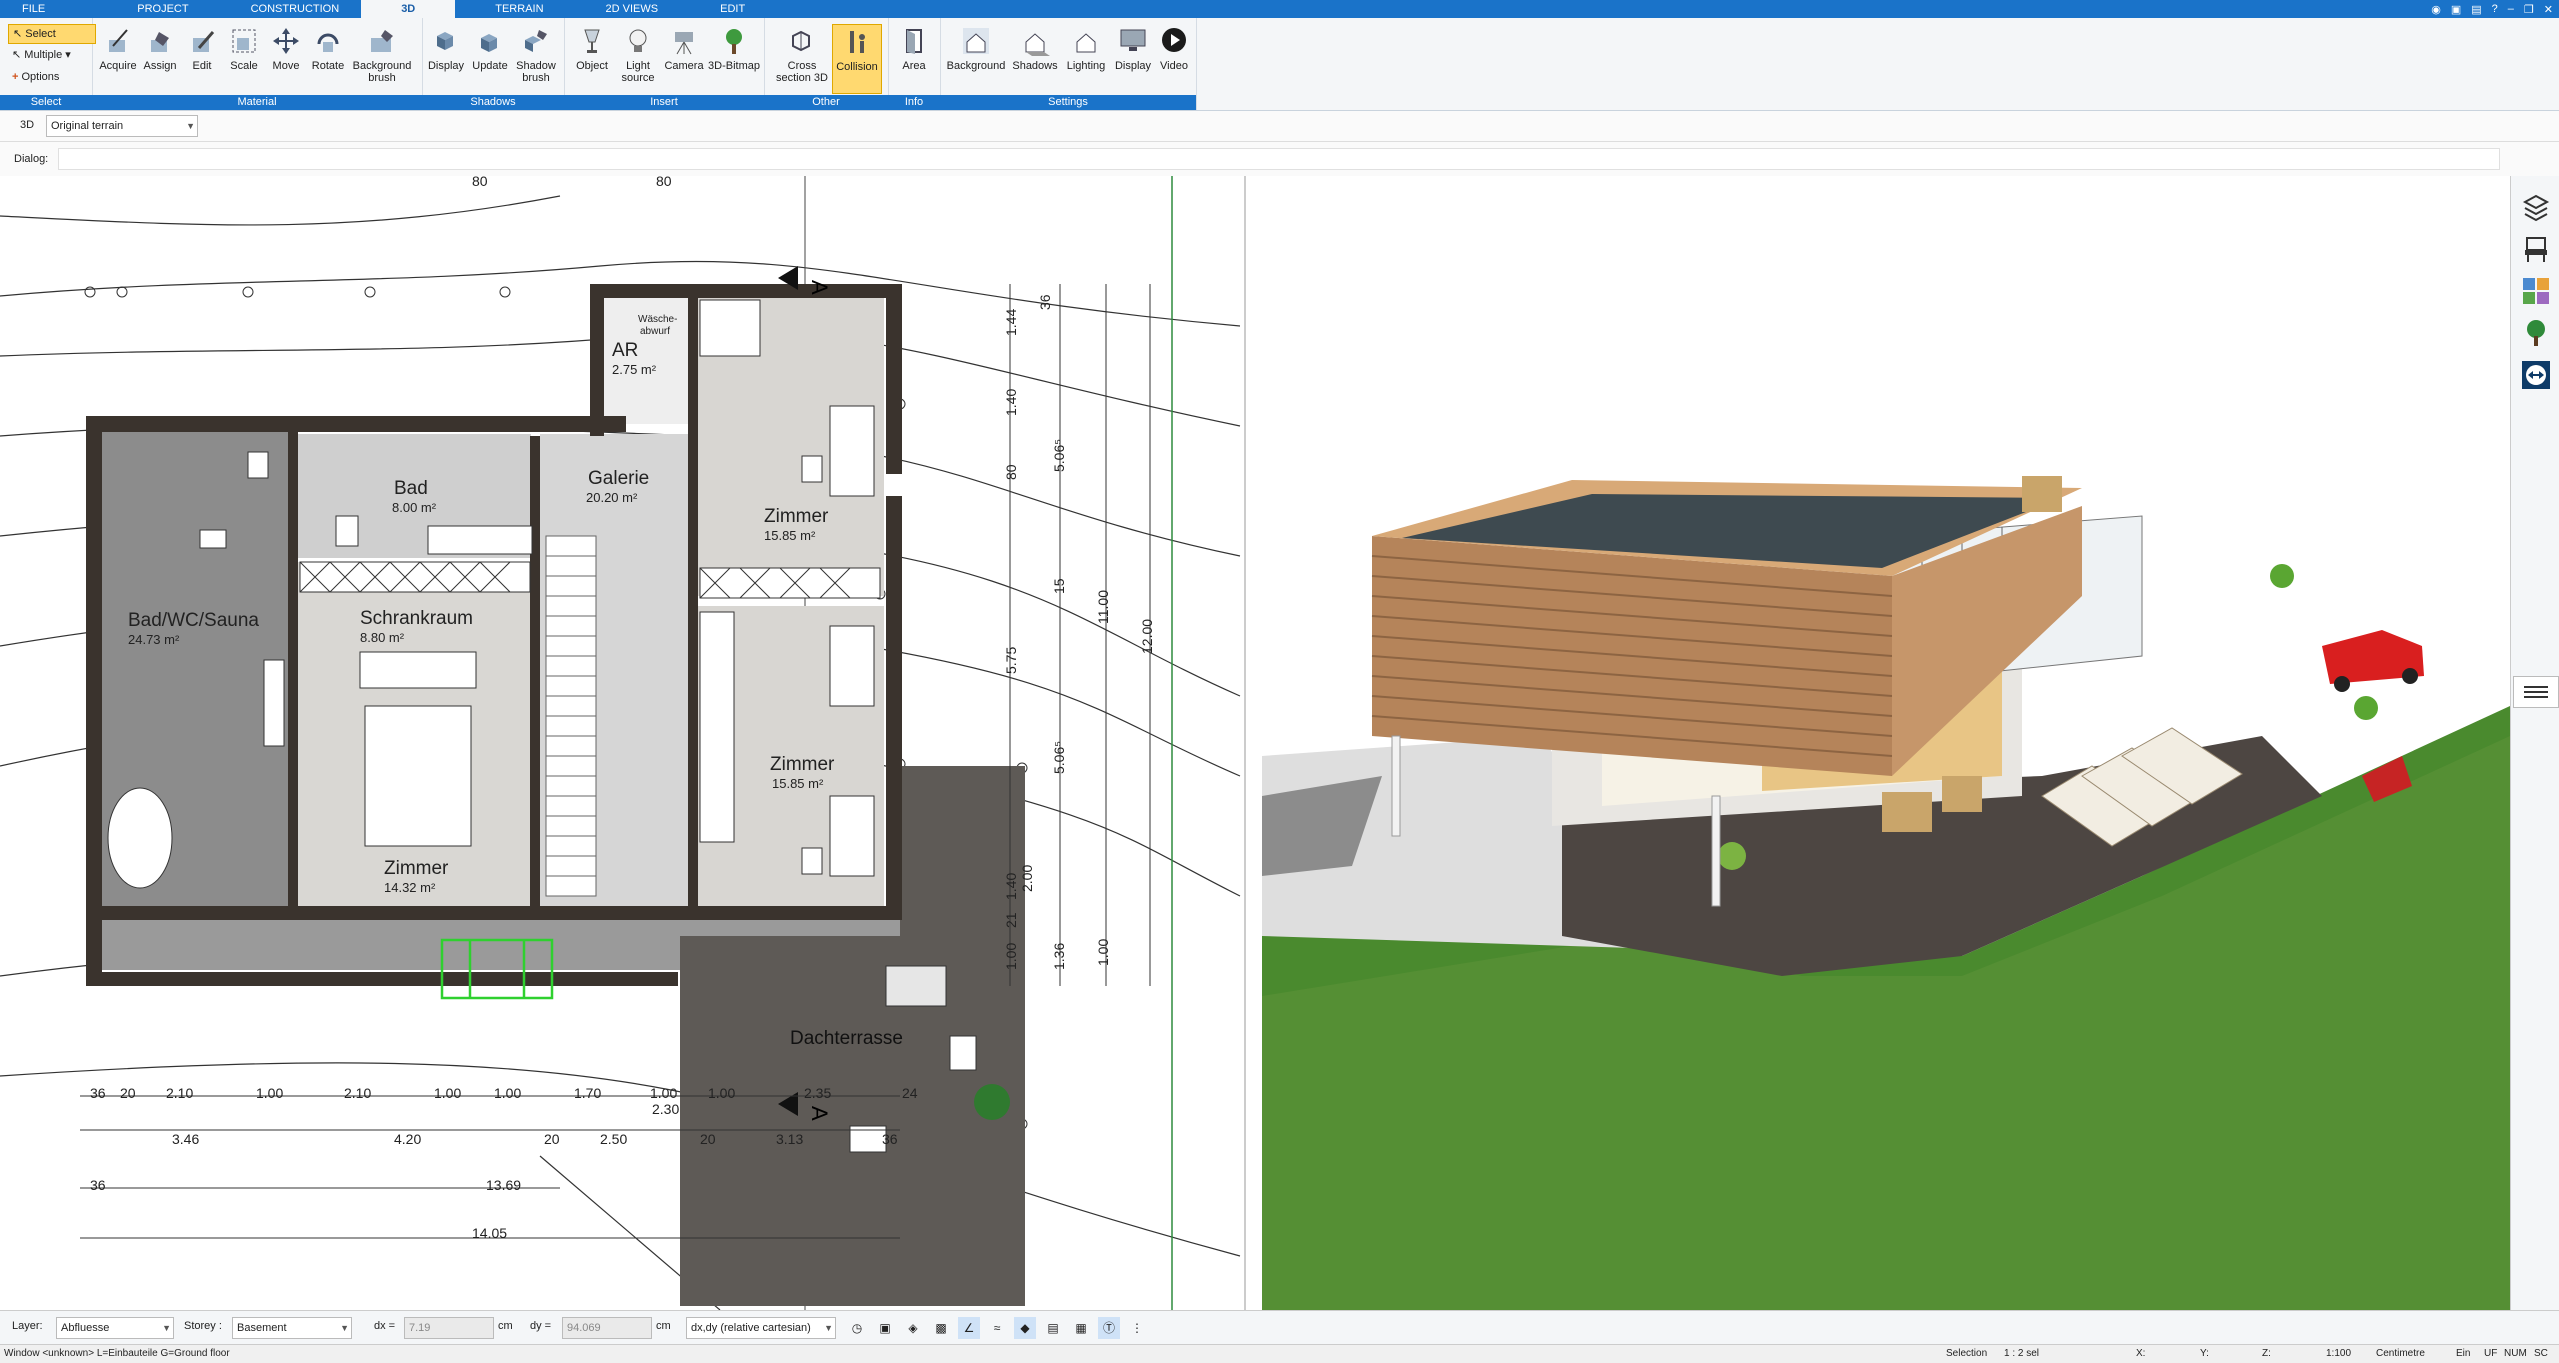 The width and height of the screenshot is (2559, 1363). I want to click on object-snap-icon: ▩, so click(941, 1328).